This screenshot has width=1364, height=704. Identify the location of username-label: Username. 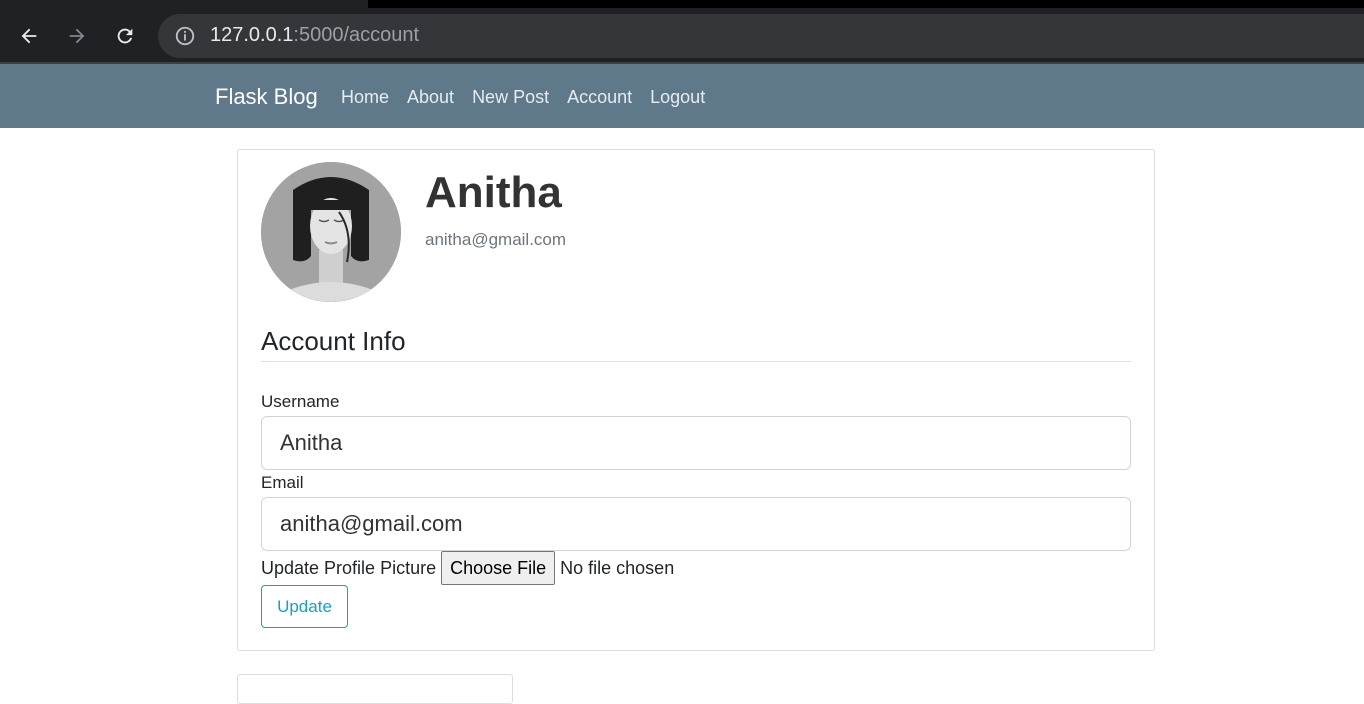
(300, 401).